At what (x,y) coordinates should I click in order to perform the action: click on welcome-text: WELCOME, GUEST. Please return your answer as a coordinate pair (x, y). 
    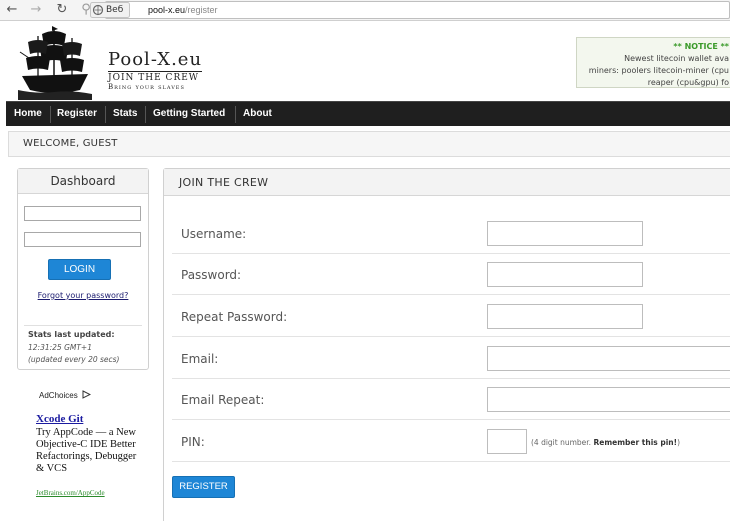
    Looking at the image, I should click on (70, 143).